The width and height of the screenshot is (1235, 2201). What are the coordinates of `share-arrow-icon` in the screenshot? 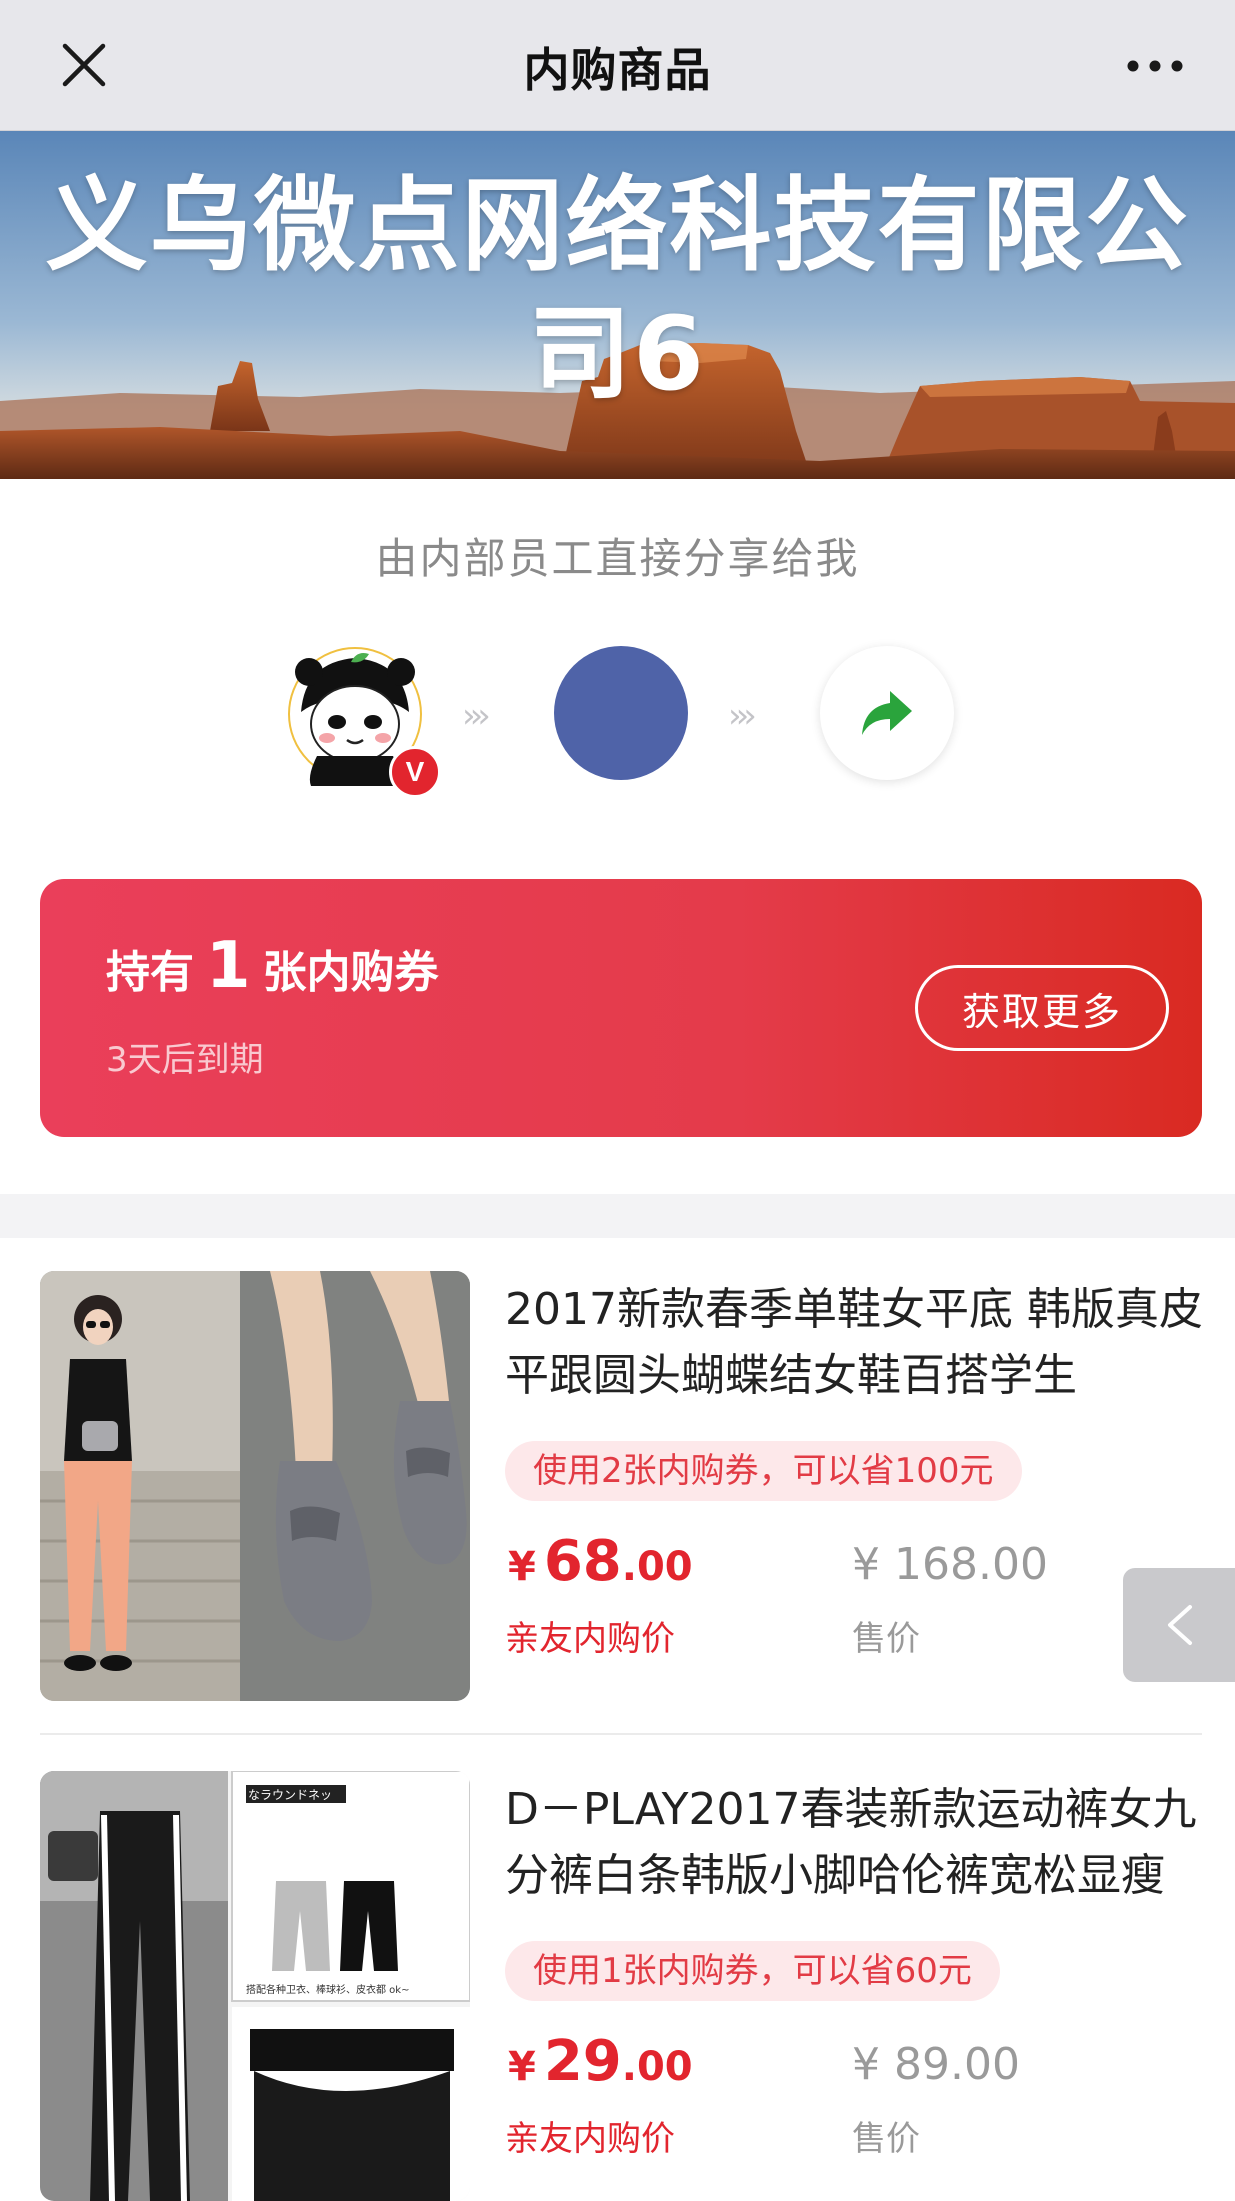 It's located at (887, 713).